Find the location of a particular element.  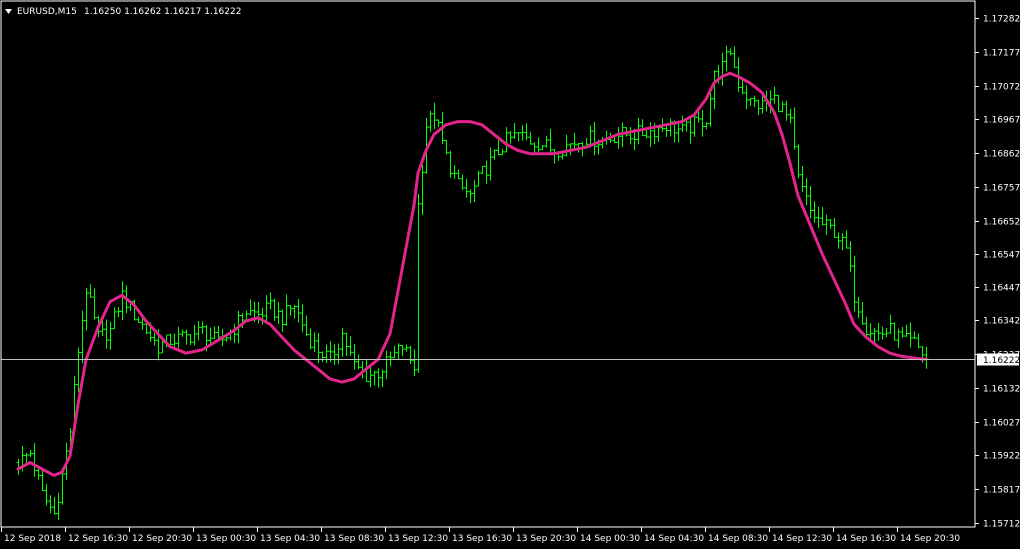

price-tick-label: 1.17177 is located at coordinates (1001, 54).